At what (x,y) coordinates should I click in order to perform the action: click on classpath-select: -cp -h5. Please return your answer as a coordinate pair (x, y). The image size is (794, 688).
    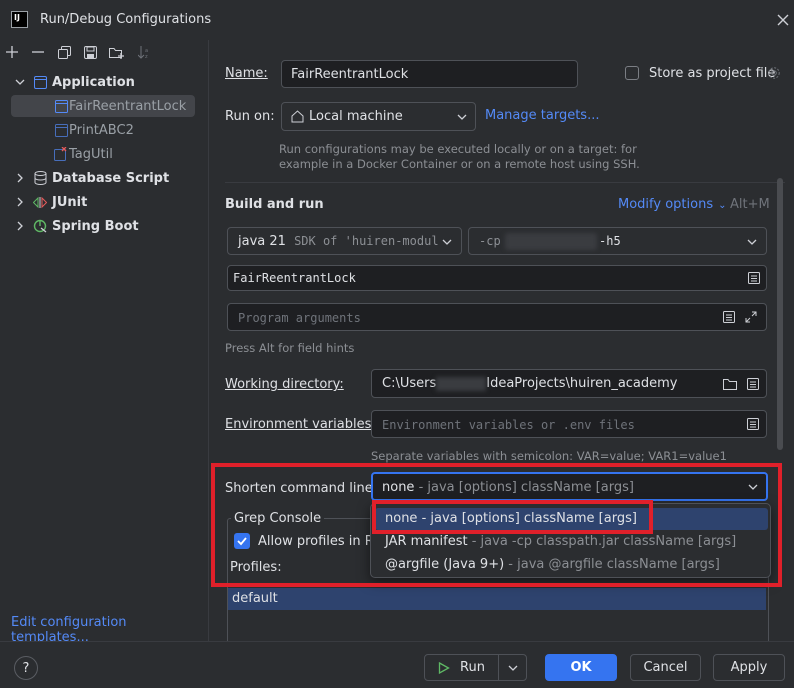
    Looking at the image, I should click on (617, 241).